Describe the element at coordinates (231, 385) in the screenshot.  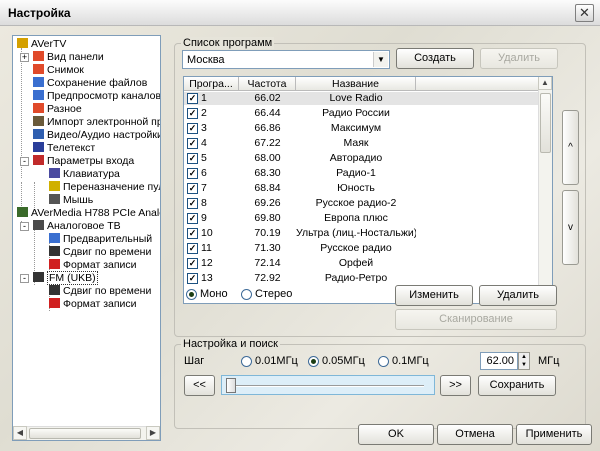
I see `slider-thumb` at that location.